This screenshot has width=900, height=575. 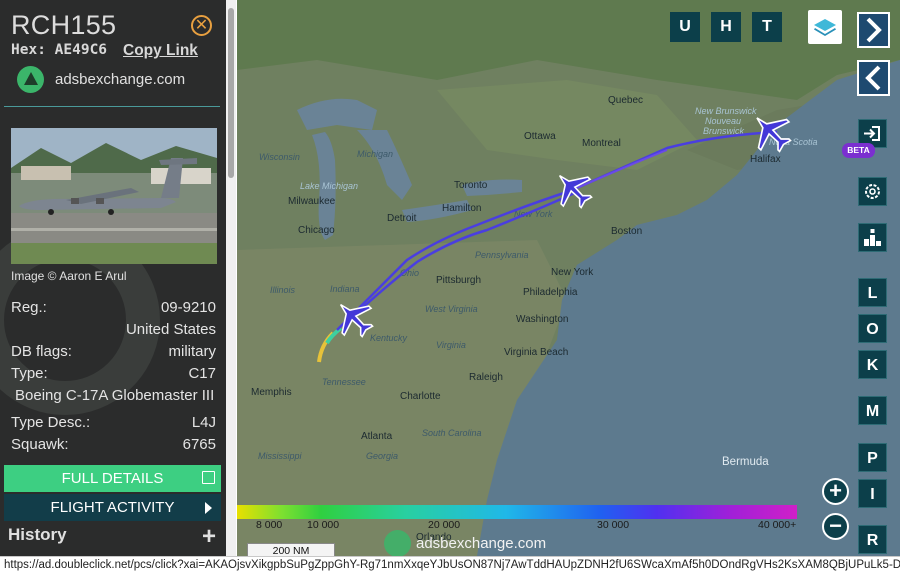 I want to click on watermark-logo-icon, so click(x=397, y=543).